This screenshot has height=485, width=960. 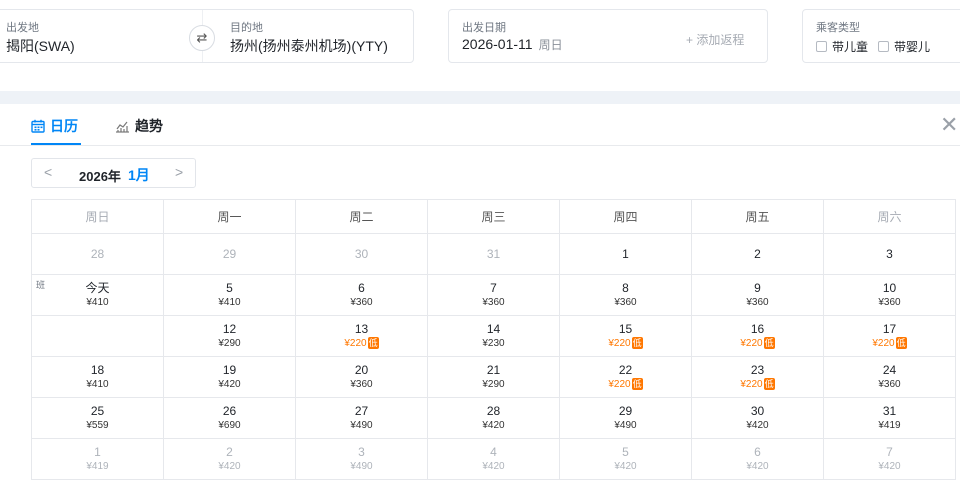 What do you see at coordinates (309, 46) in the screenshot?
I see `destination-field: 扬州(扬州泰州机场)(YTY)` at bounding box center [309, 46].